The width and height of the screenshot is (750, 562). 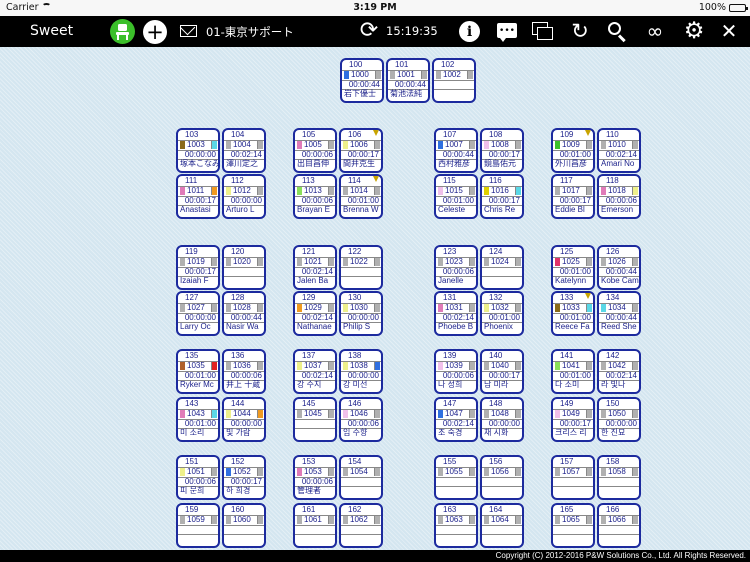 What do you see at coordinates (198, 267) in the screenshot?
I see `seat-119: 119 1019 00:00:17 Izaiah F` at bounding box center [198, 267].